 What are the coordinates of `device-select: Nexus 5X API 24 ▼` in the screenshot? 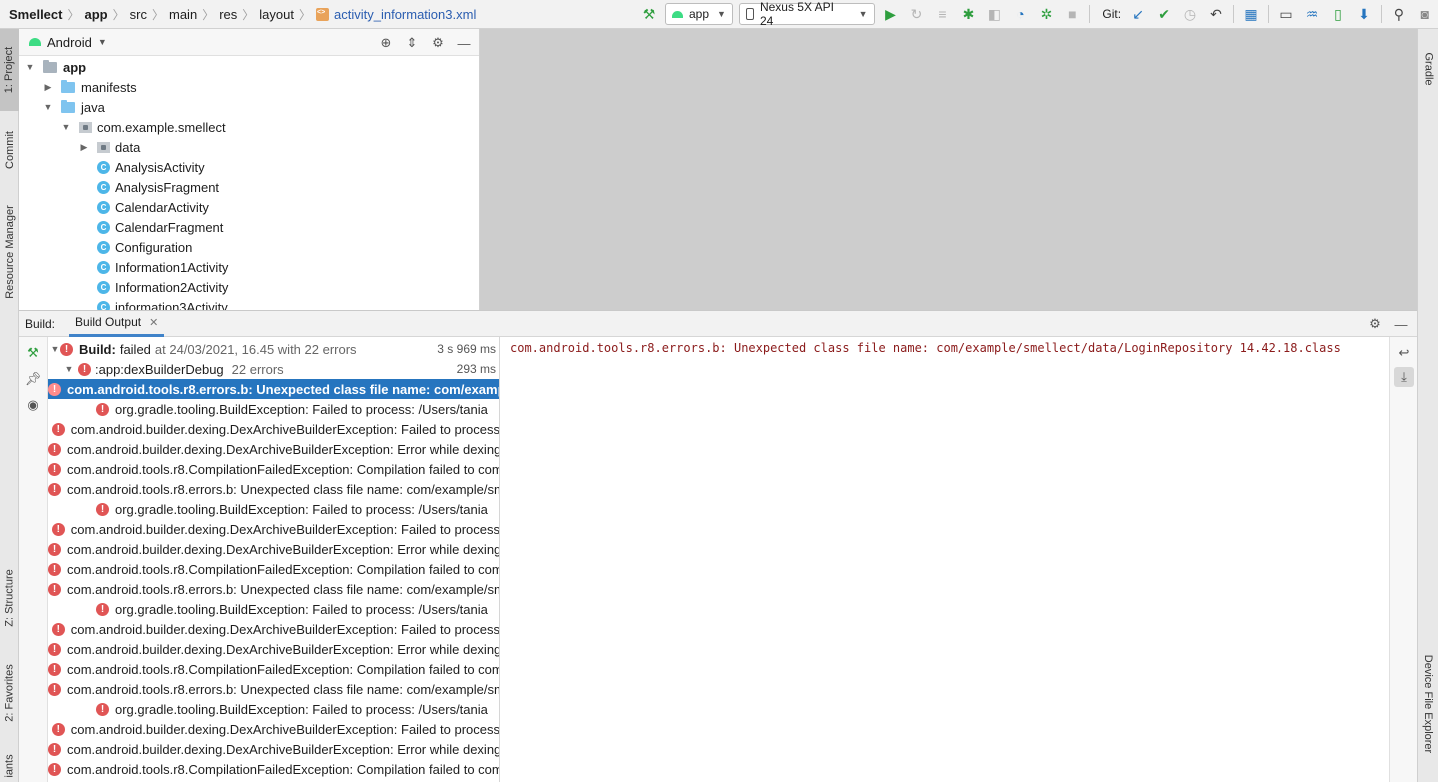 It's located at (806, 14).